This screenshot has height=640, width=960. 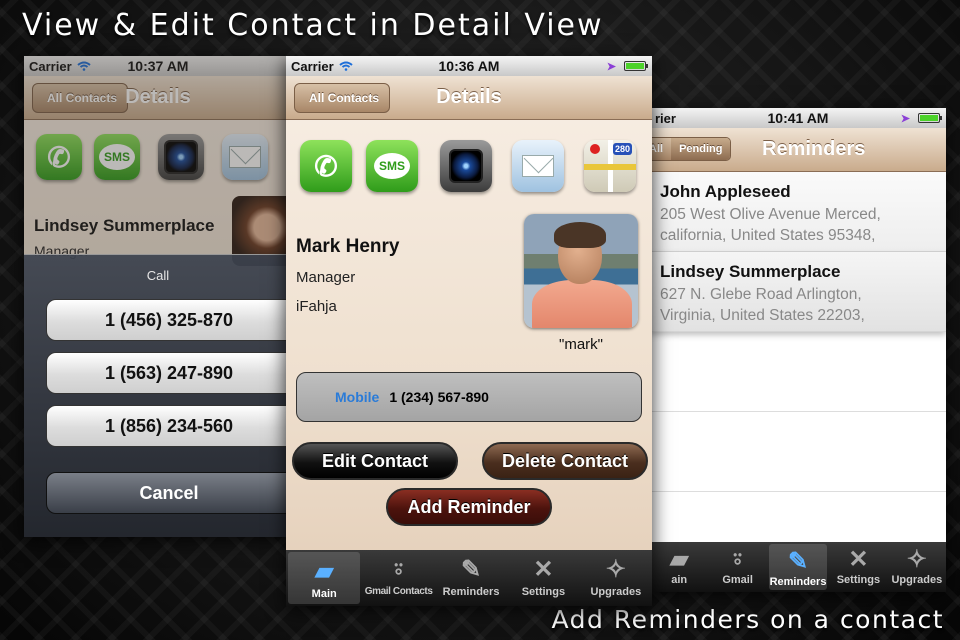 What do you see at coordinates (768, 235) in the screenshot?
I see `reminder-address: california, United States 95348,` at bounding box center [768, 235].